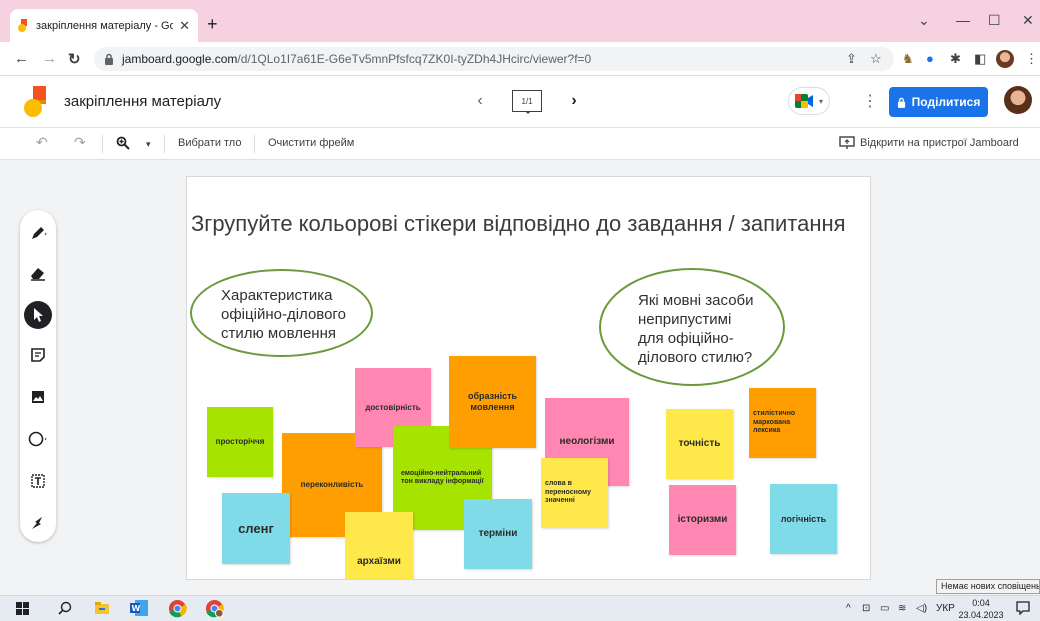 The image size is (1040, 621). What do you see at coordinates (209, 143) in the screenshot?
I see `set-background-button: Вибрати тло` at bounding box center [209, 143].